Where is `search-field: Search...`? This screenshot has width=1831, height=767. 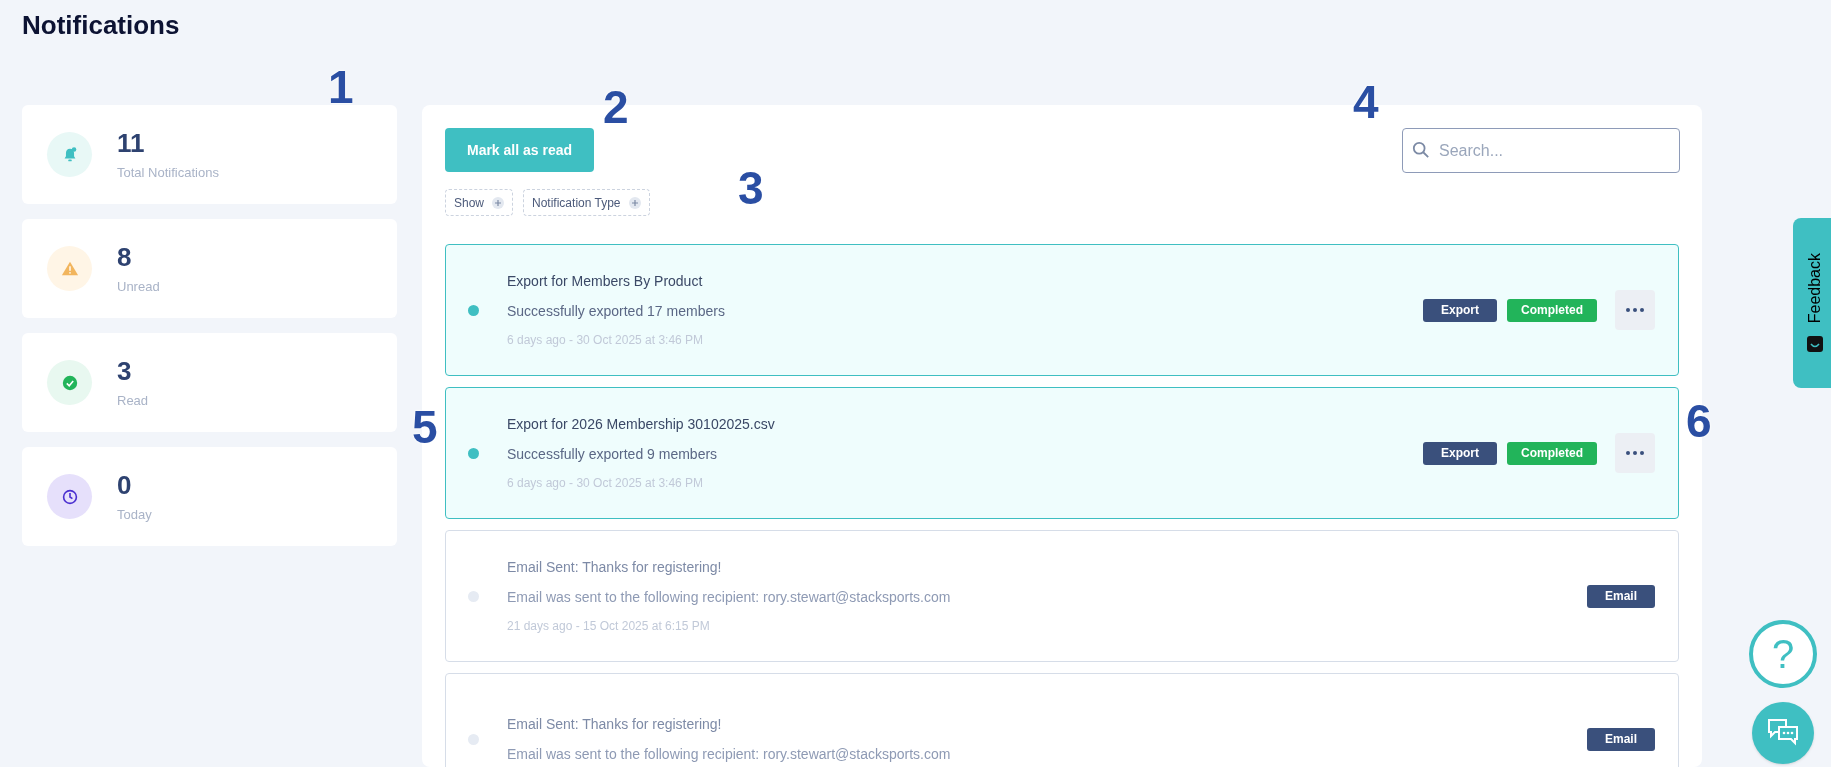
search-field: Search... is located at coordinates (1541, 150).